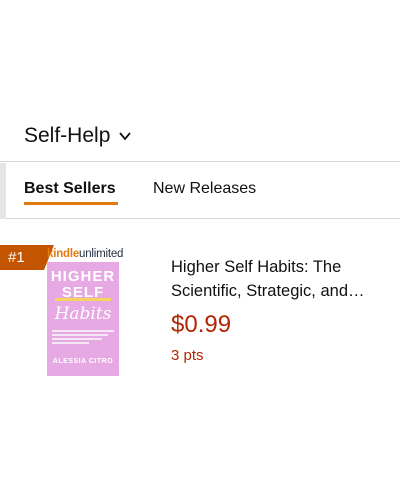 Image resolution: width=400 pixels, height=500 pixels. Describe the element at coordinates (3, 191) in the screenshot. I see `tab-scroll-edge` at that location.